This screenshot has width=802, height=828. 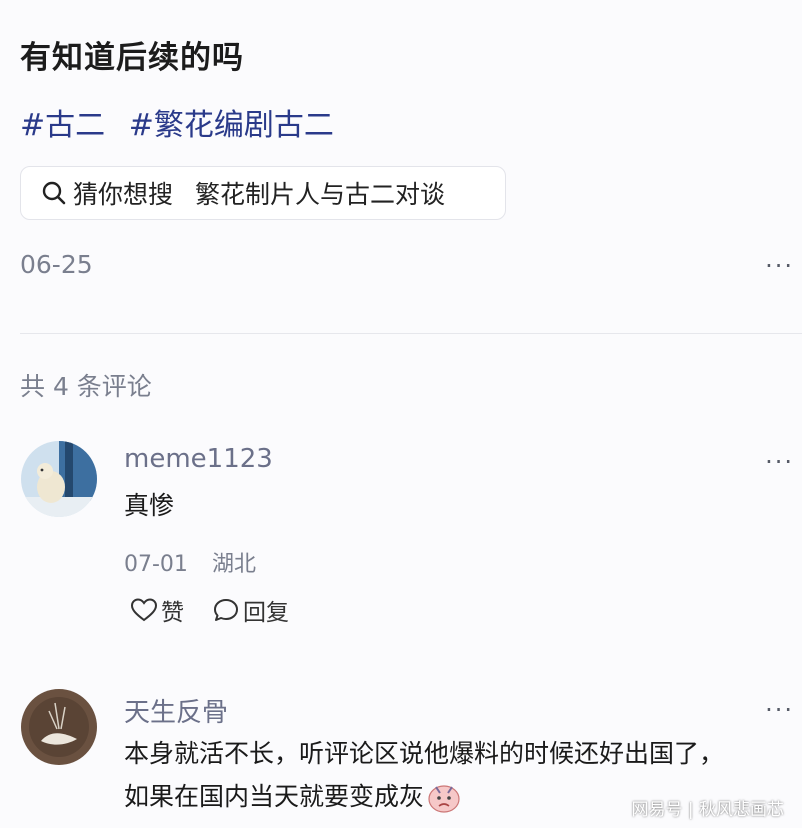 I want to click on search-icon, so click(x=54, y=193).